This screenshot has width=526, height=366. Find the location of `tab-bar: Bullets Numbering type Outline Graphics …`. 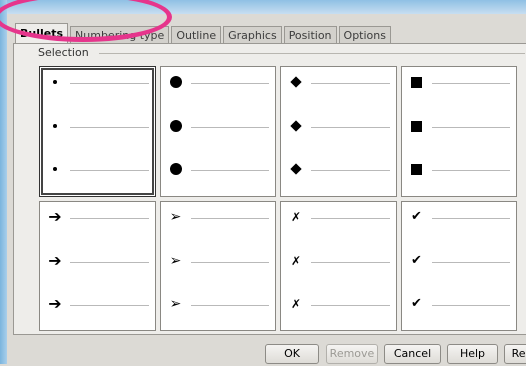

tab-bar: Bullets Numbering type Outline Graphics … is located at coordinates (204, 33).